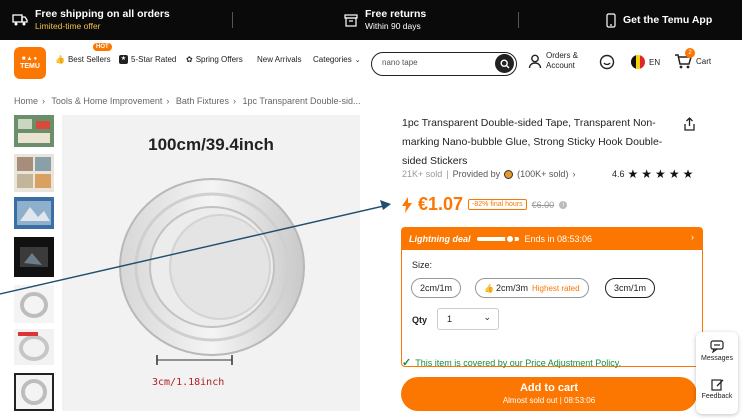 The image size is (742, 419). Describe the element at coordinates (716, 385) in the screenshot. I see `edit-icon` at that location.